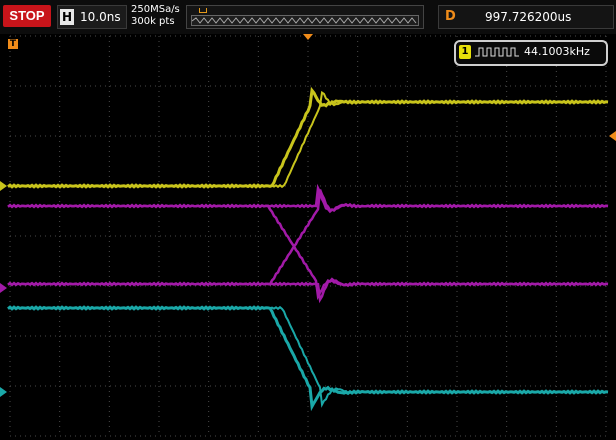 The width and height of the screenshot is (616, 440). What do you see at coordinates (450, 16) in the screenshot?
I see `delay-label: D` at bounding box center [450, 16].